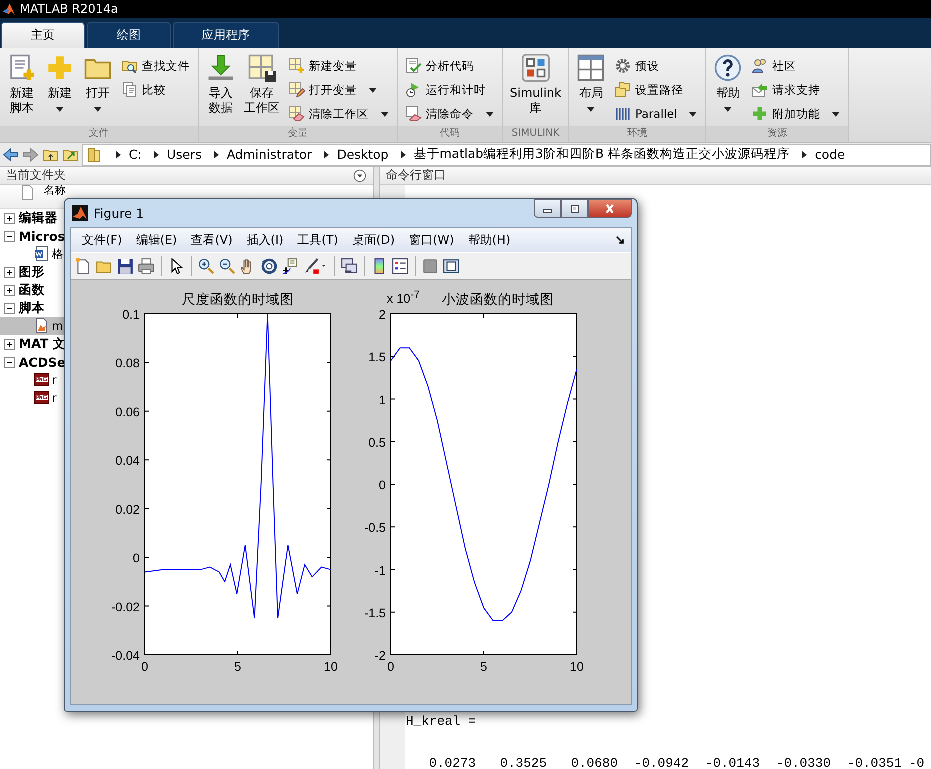 The width and height of the screenshot is (931, 769). Describe the element at coordinates (450, 114) in the screenshot. I see `ribbon-button: 清除命令` at that location.